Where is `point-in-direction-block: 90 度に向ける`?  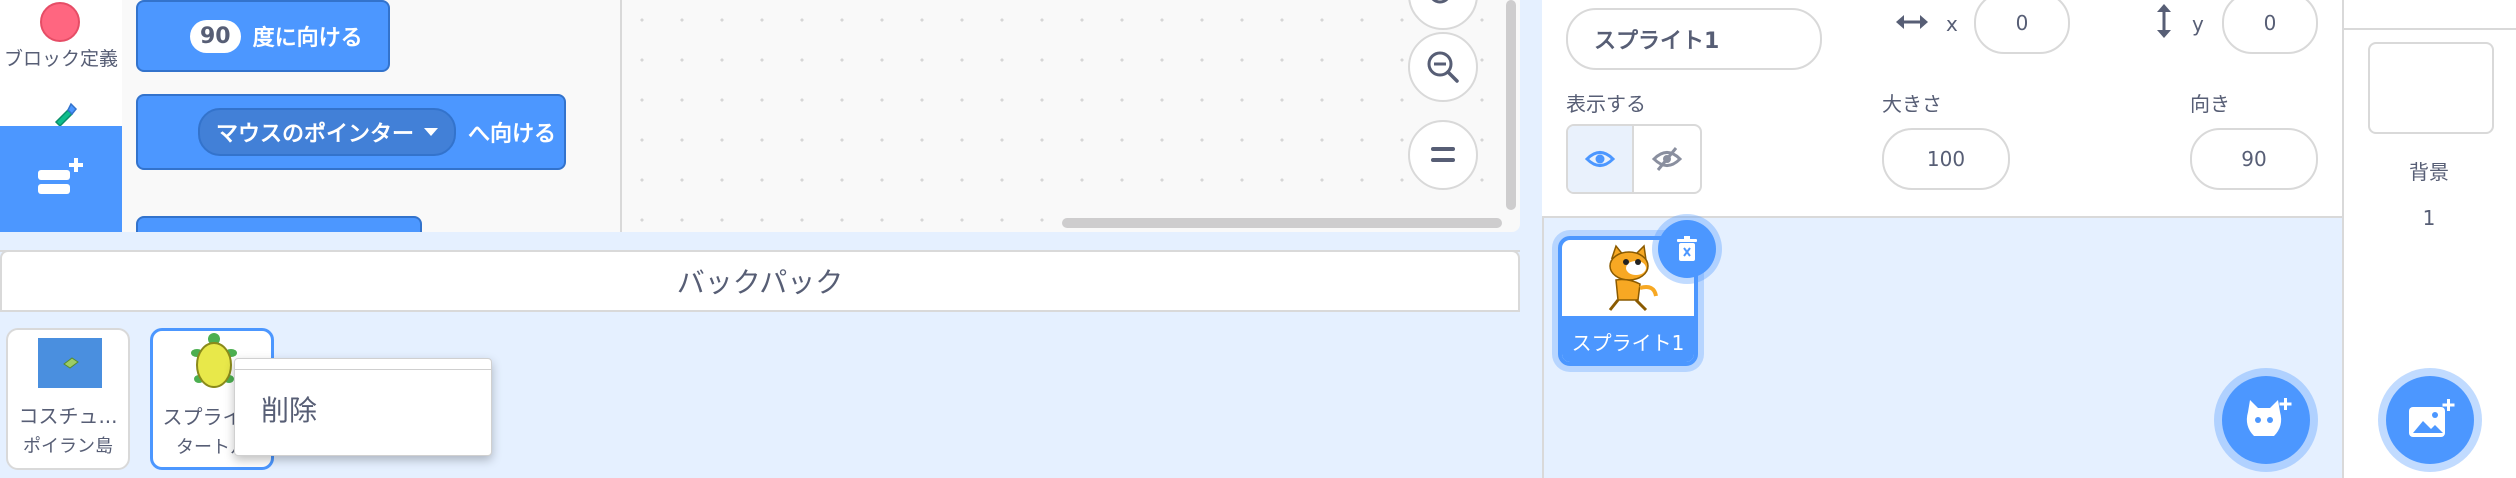 point-in-direction-block: 90 度に向ける is located at coordinates (263, 36).